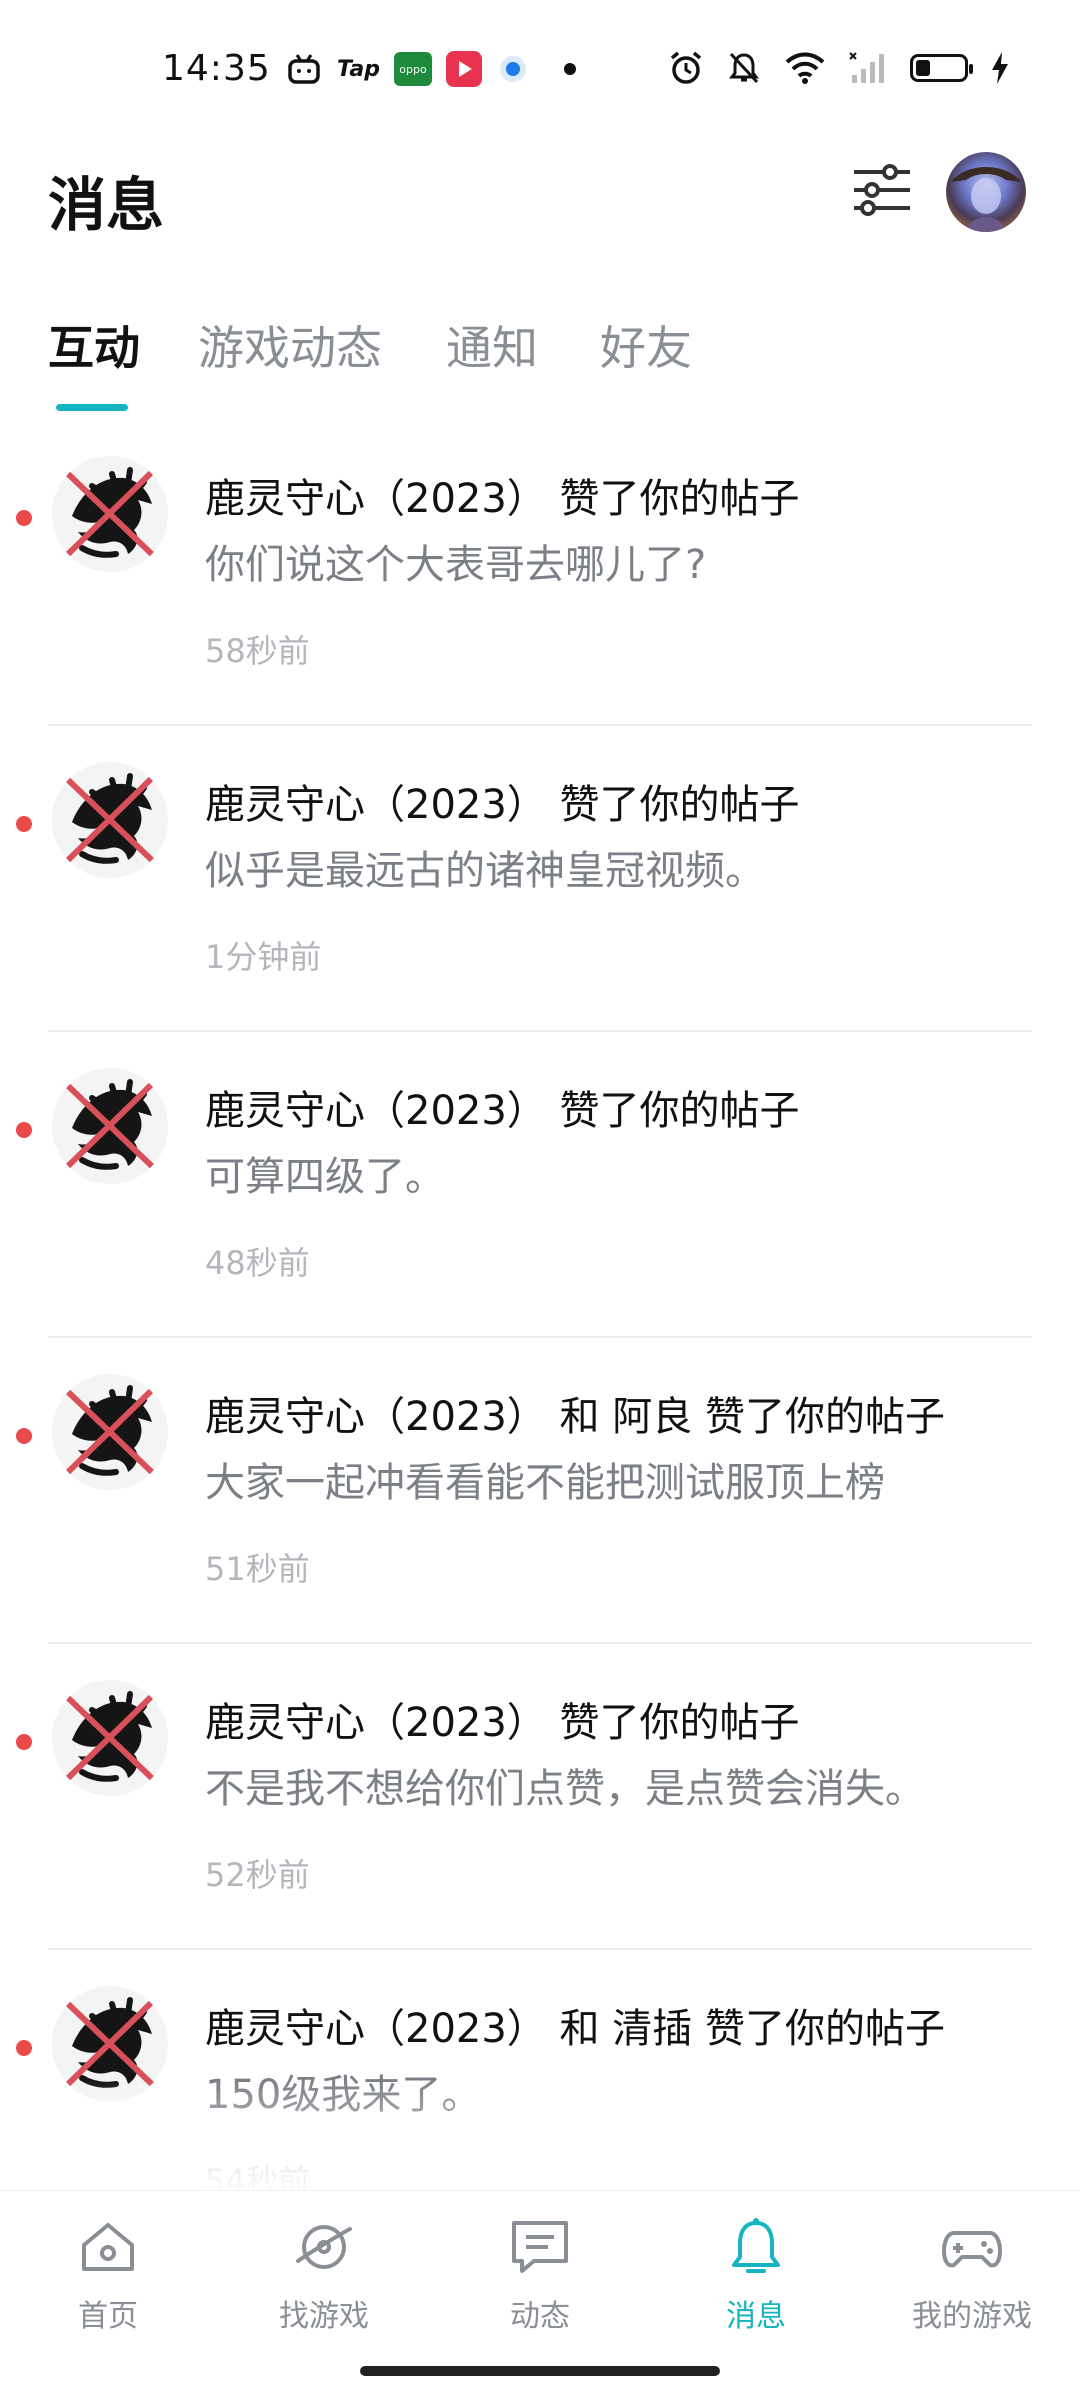  Describe the element at coordinates (94, 345) in the screenshot. I see `tab-interaction: 互动` at that location.